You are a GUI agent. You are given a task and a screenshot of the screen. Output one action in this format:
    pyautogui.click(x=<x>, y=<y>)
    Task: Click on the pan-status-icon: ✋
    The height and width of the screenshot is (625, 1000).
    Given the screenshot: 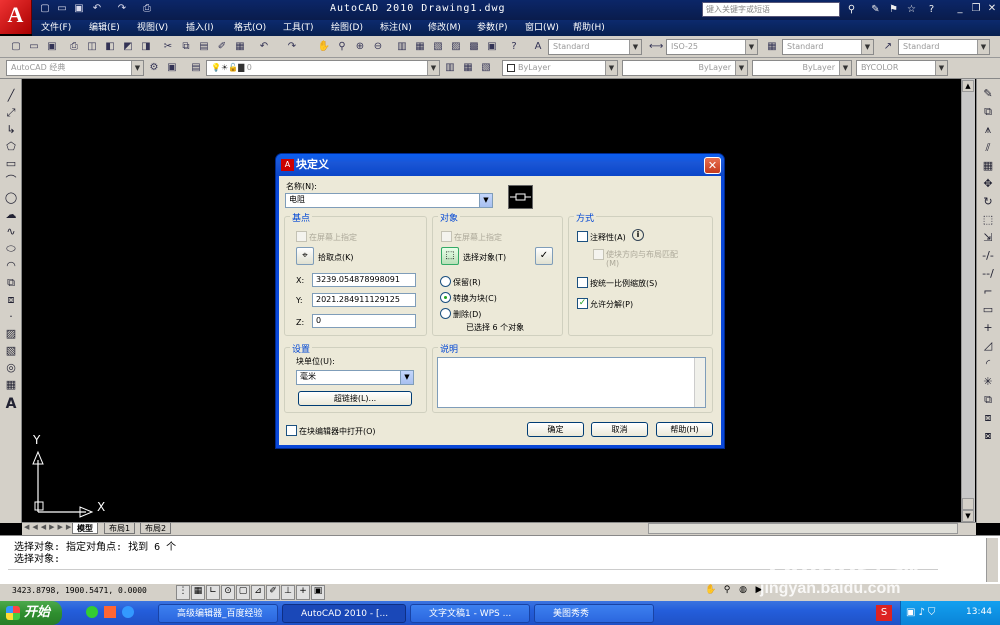 What is the action you would take?
    pyautogui.click(x=711, y=592)
    